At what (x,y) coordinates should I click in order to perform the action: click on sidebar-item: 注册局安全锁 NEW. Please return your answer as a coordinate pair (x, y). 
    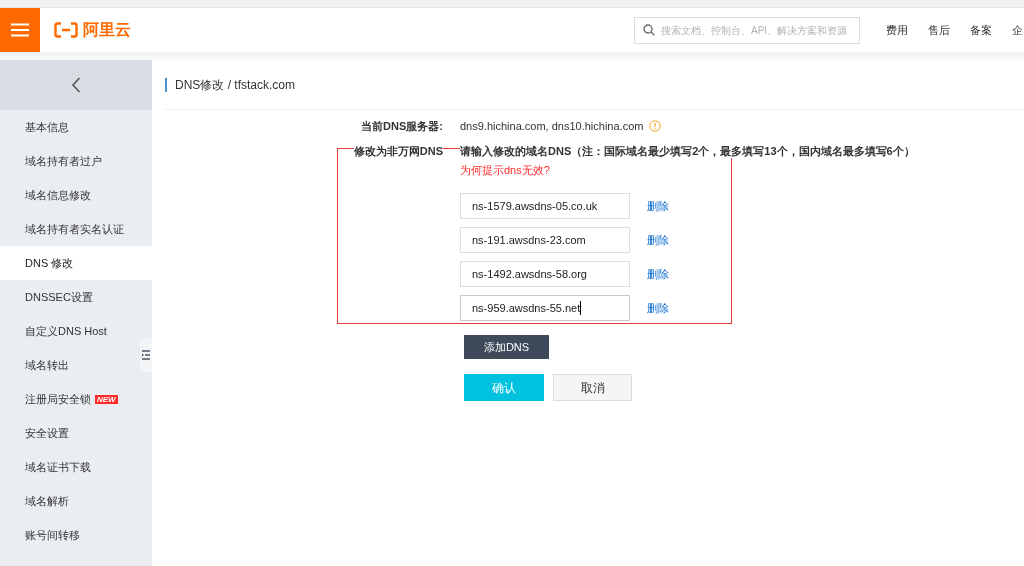
    Looking at the image, I should click on (69, 399).